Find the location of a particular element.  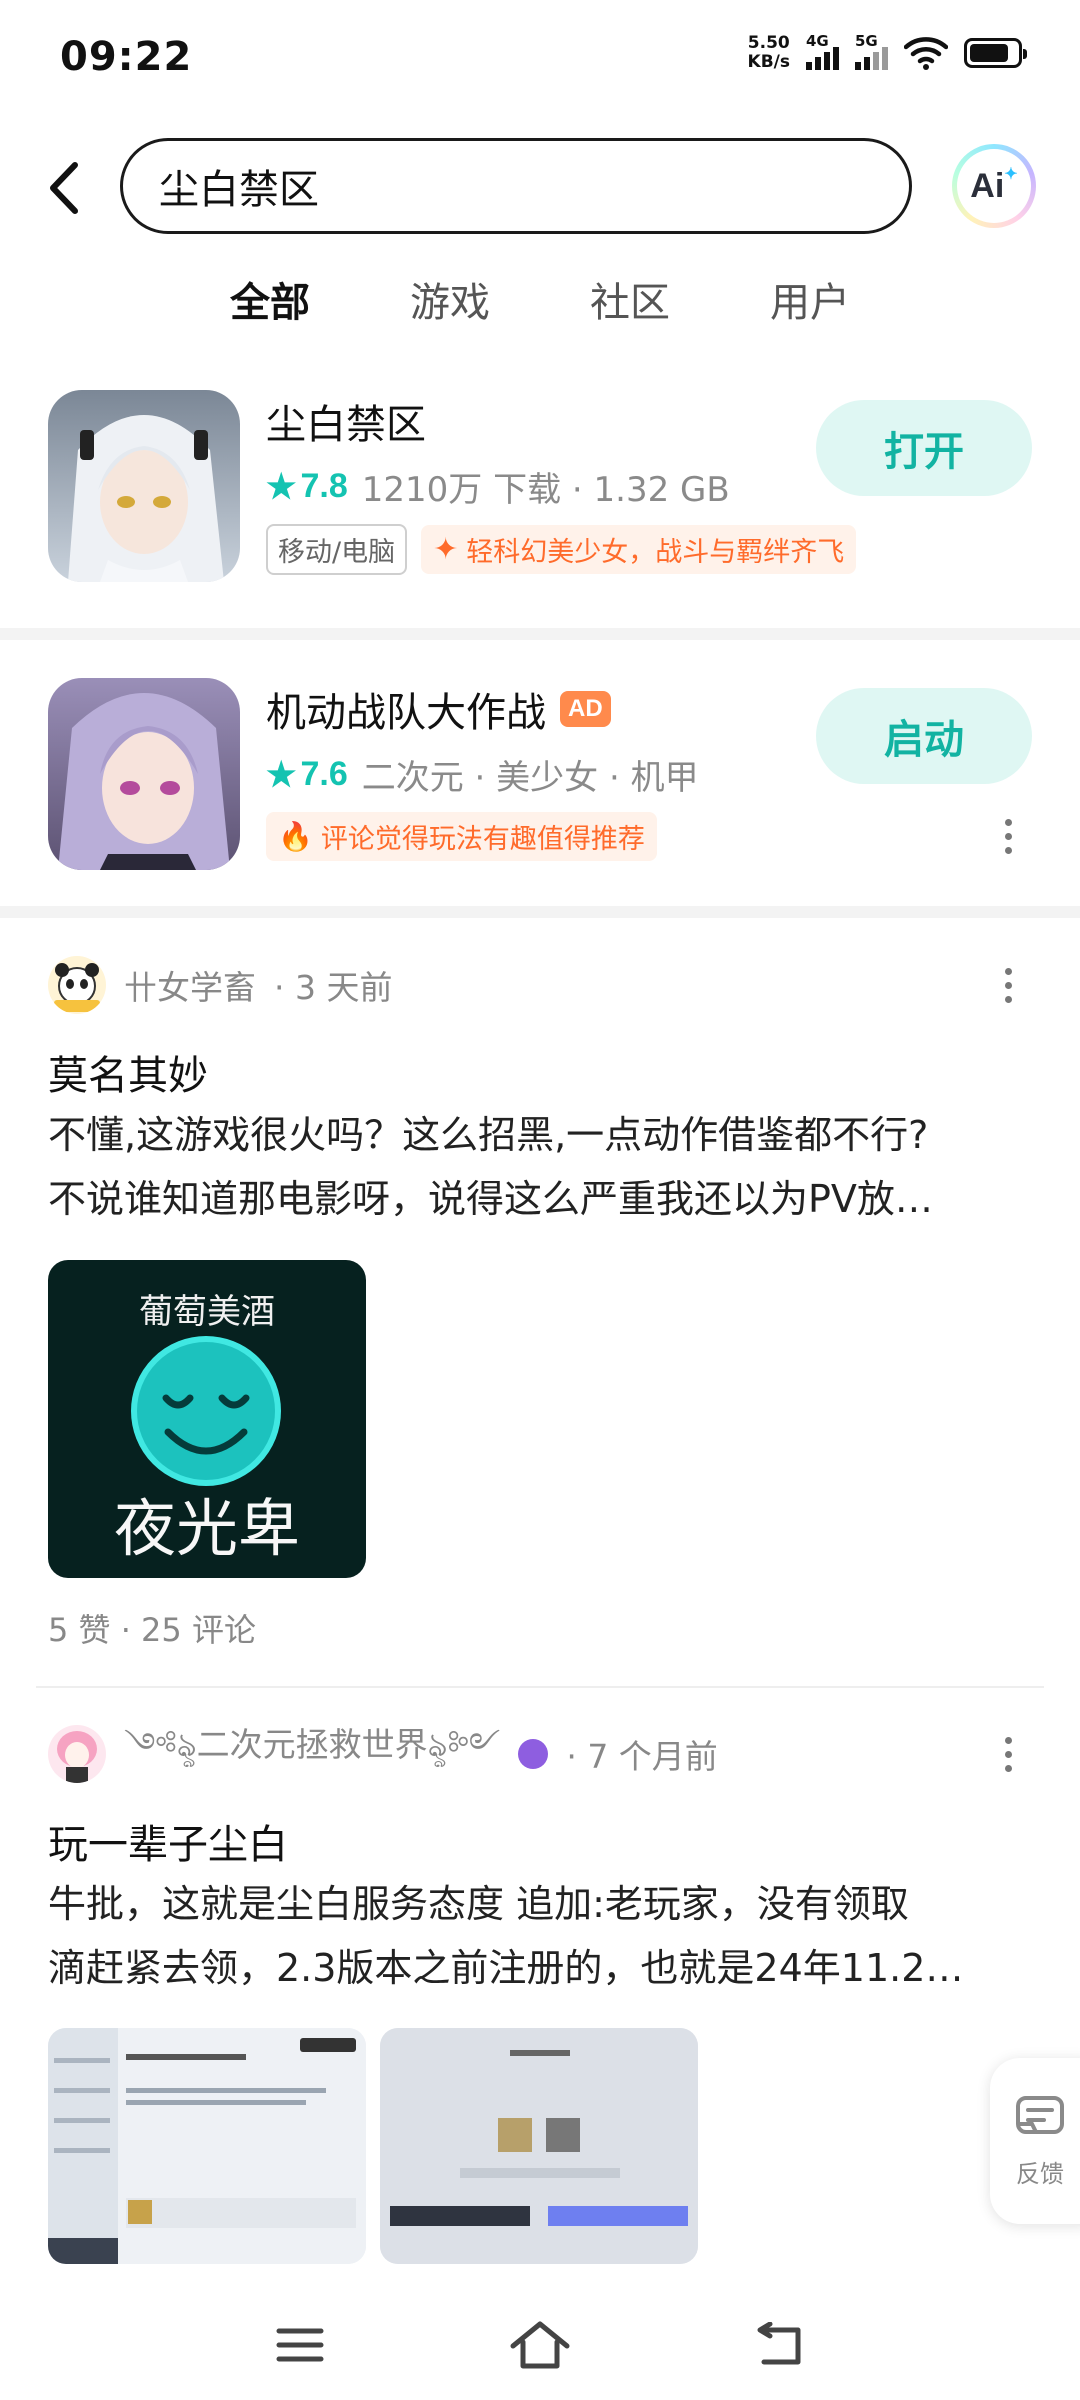

post-stats: 5 赞 · 25 评论 is located at coordinates (152, 1630).